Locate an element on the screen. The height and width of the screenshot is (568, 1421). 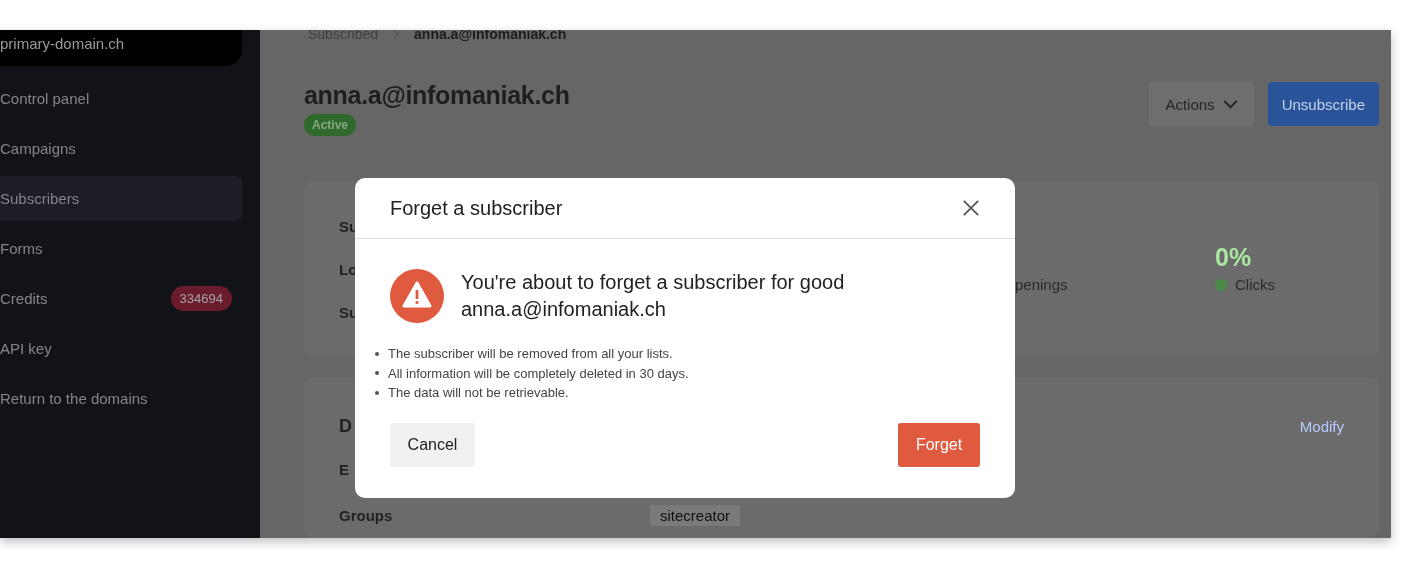
nav-item: Return to the domains is located at coordinates (121, 398).